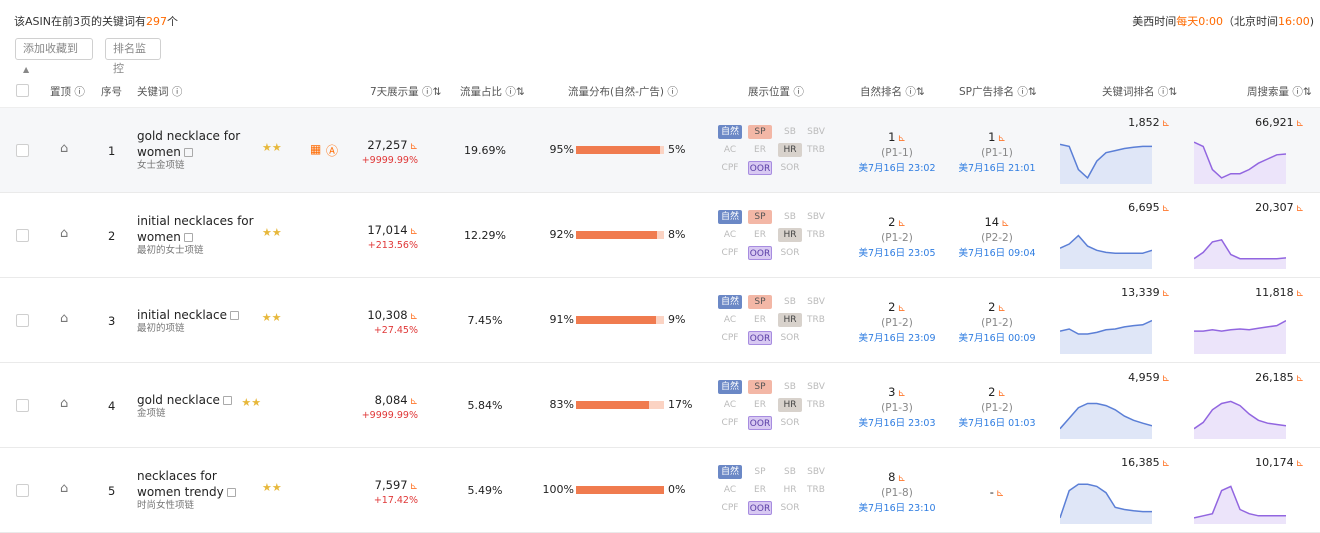  I want to click on position-tag: SOR, so click(790, 423).